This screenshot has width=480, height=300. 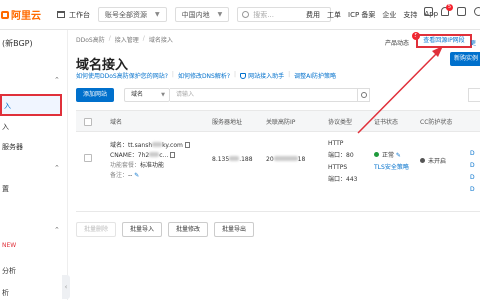 I want to click on server-address-head: 8.135, so click(x=221, y=159).